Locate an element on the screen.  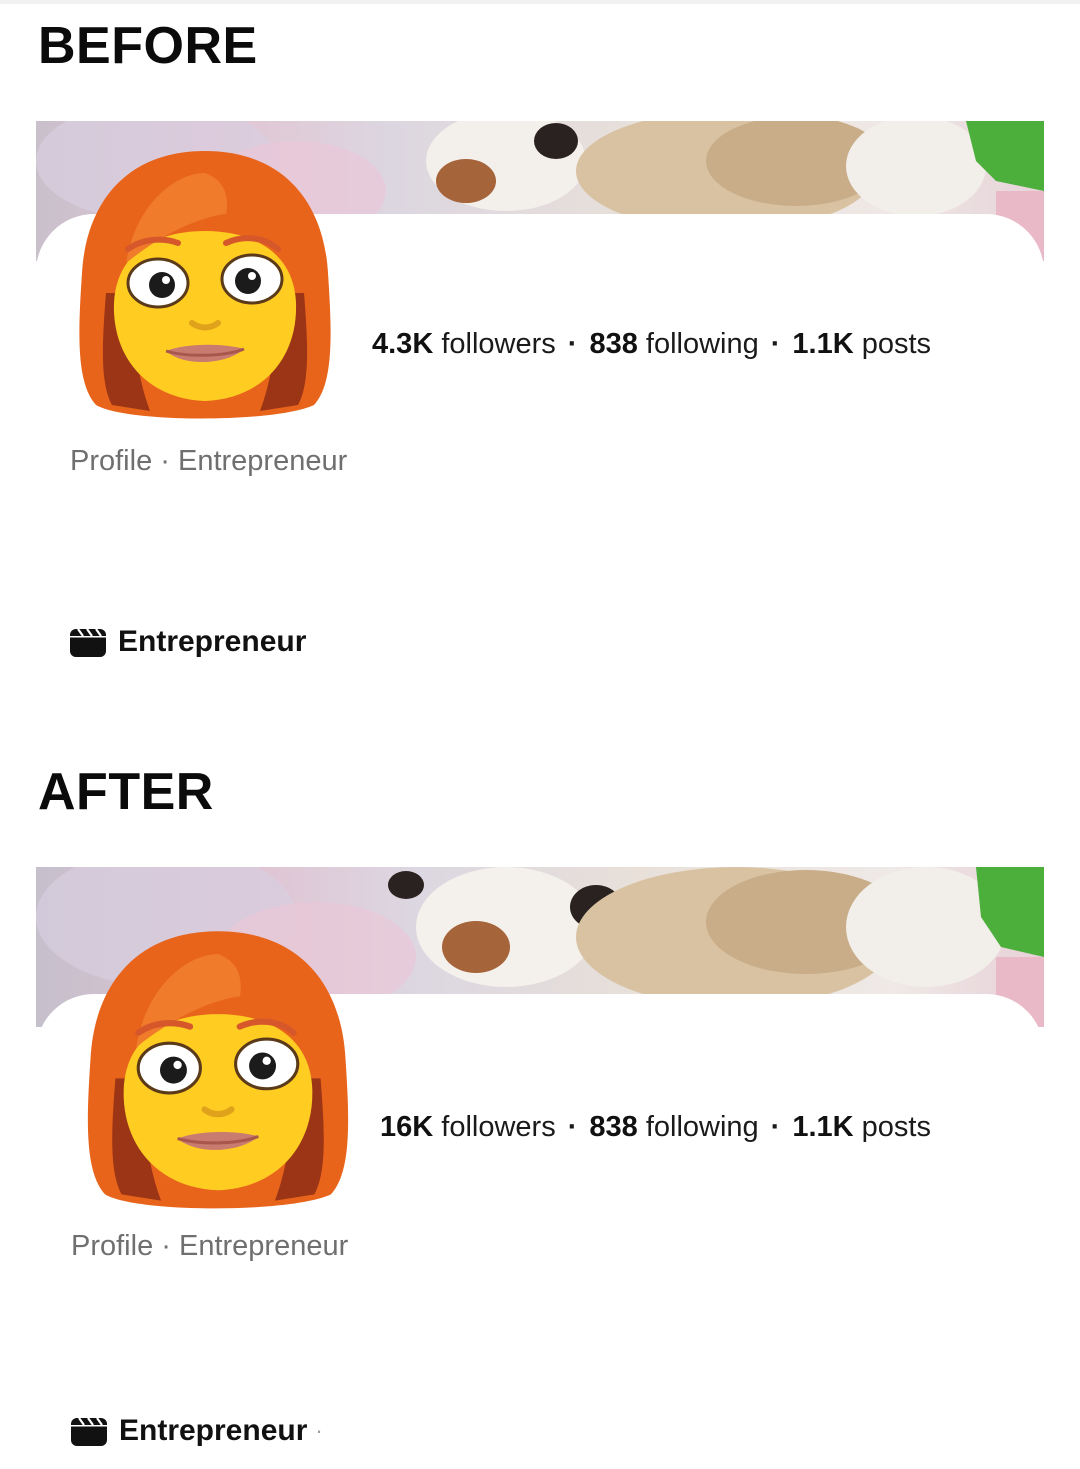
before-profile-subtitle: Profile · Entrepreneur is located at coordinates (209, 461).